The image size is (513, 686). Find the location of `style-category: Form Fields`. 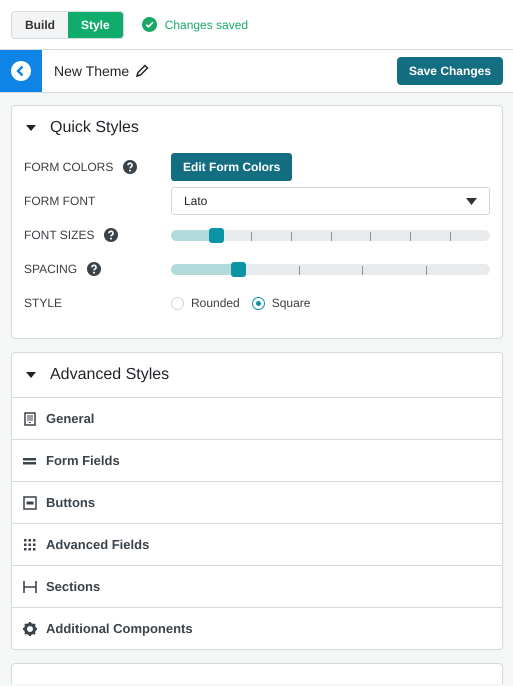

style-category: Form Fields is located at coordinates (257, 460).